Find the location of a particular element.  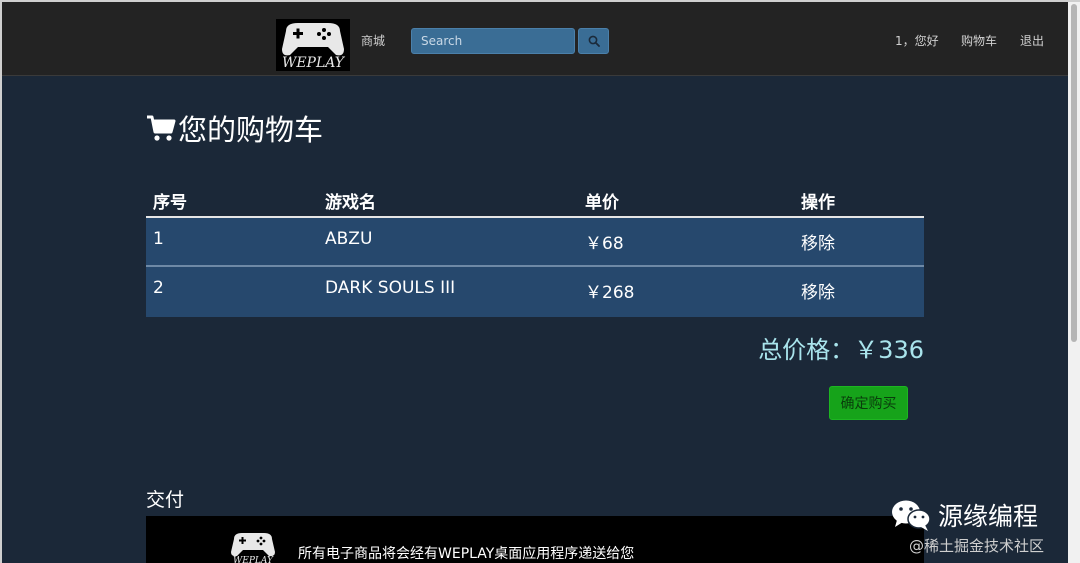

cell-game-name: ABZU is located at coordinates (349, 239).